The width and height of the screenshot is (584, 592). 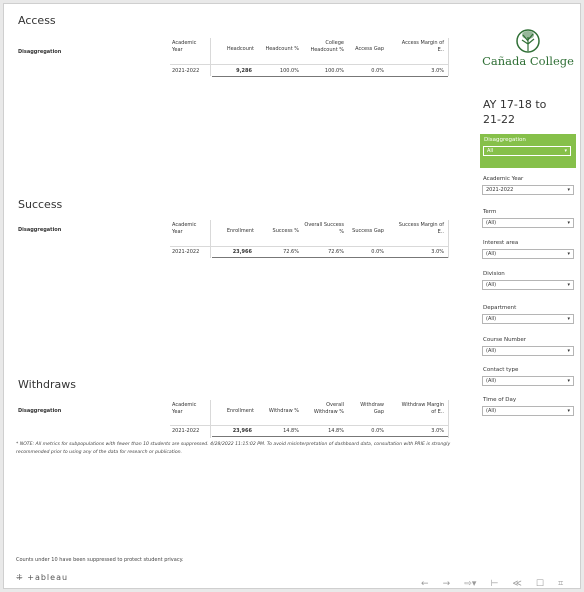 I want to click on access-header-college-pct: College Headcount %, so click(x=327, y=46).